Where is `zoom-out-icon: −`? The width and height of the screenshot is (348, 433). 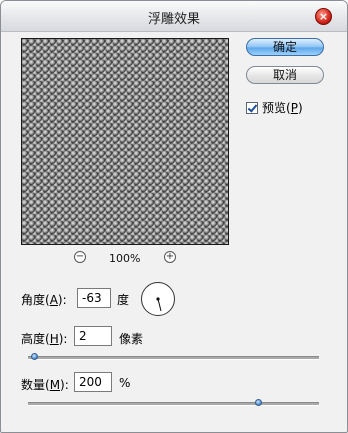
zoom-out-icon: − is located at coordinates (80, 256).